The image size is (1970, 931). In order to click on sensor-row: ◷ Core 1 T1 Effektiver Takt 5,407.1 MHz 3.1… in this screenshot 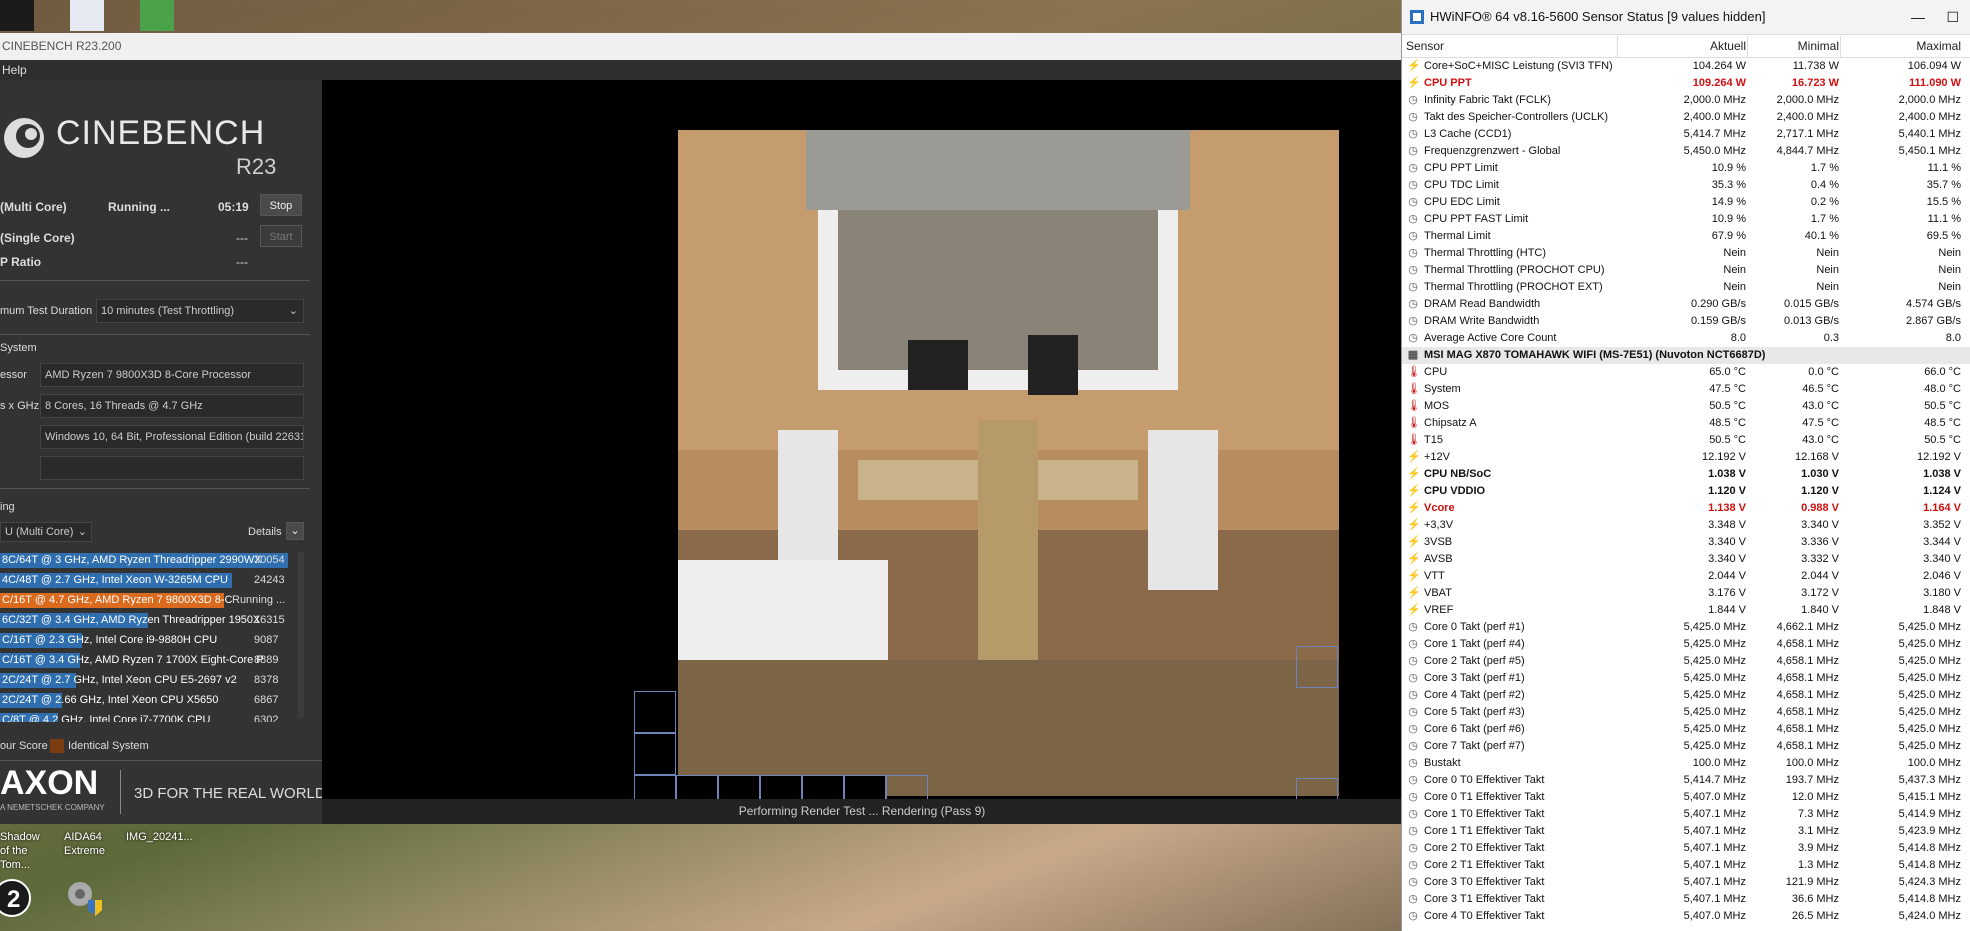, I will do `click(1686, 831)`.